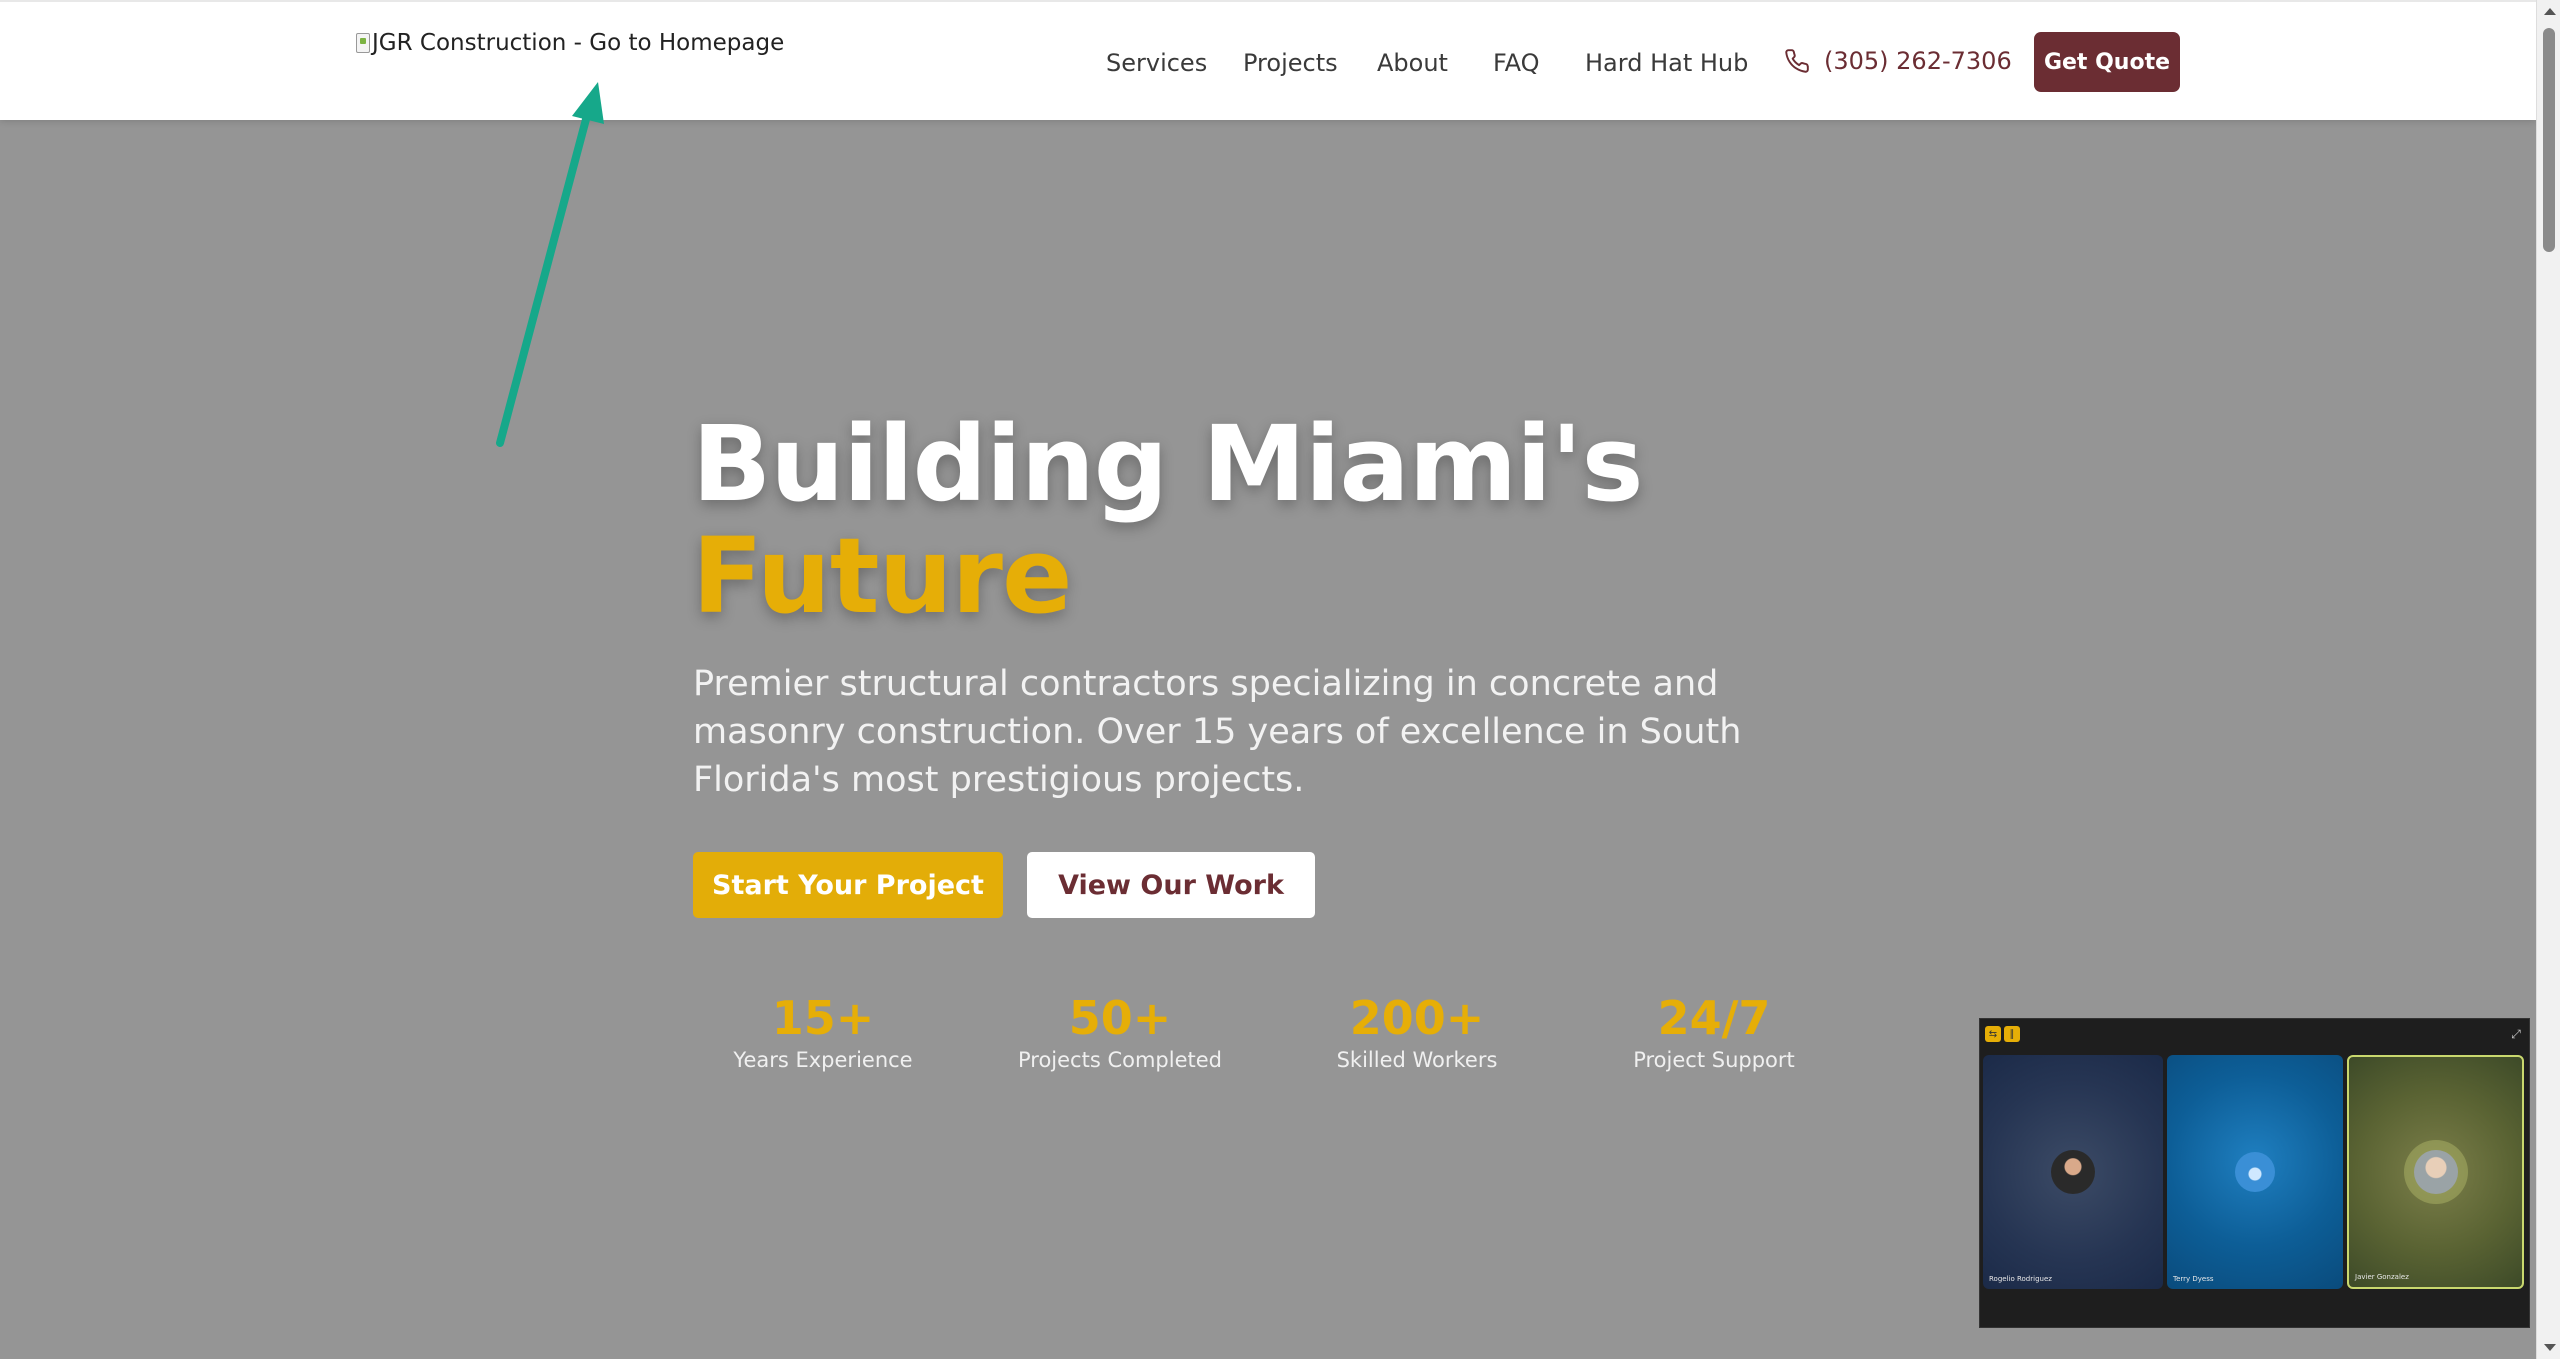  I want to click on expand-icon: ⤢, so click(2516, 1034).